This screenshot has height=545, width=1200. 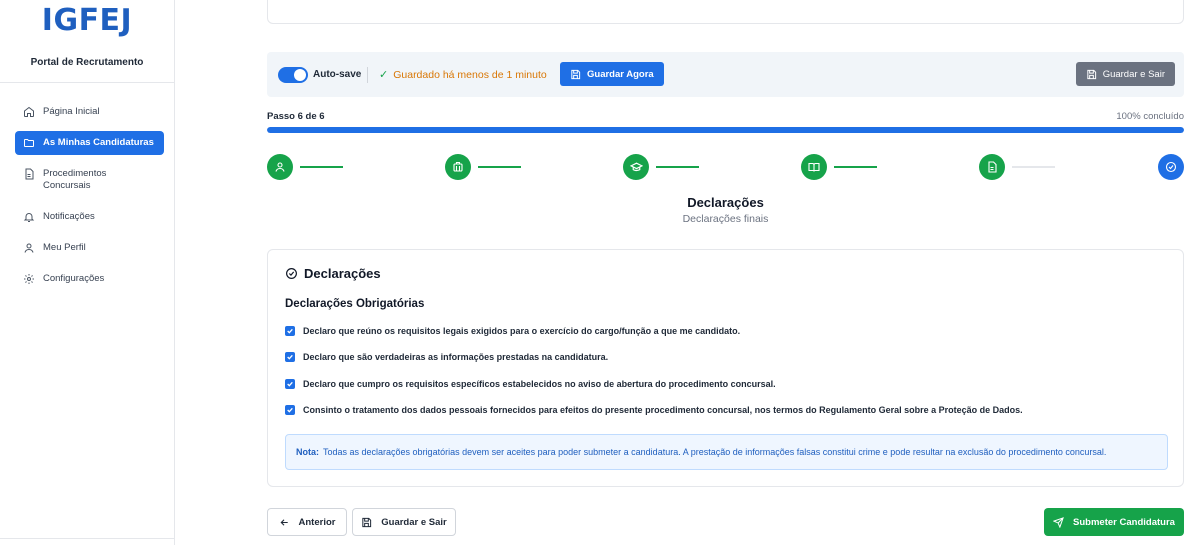 I want to click on step-5-documents, so click(x=992, y=167).